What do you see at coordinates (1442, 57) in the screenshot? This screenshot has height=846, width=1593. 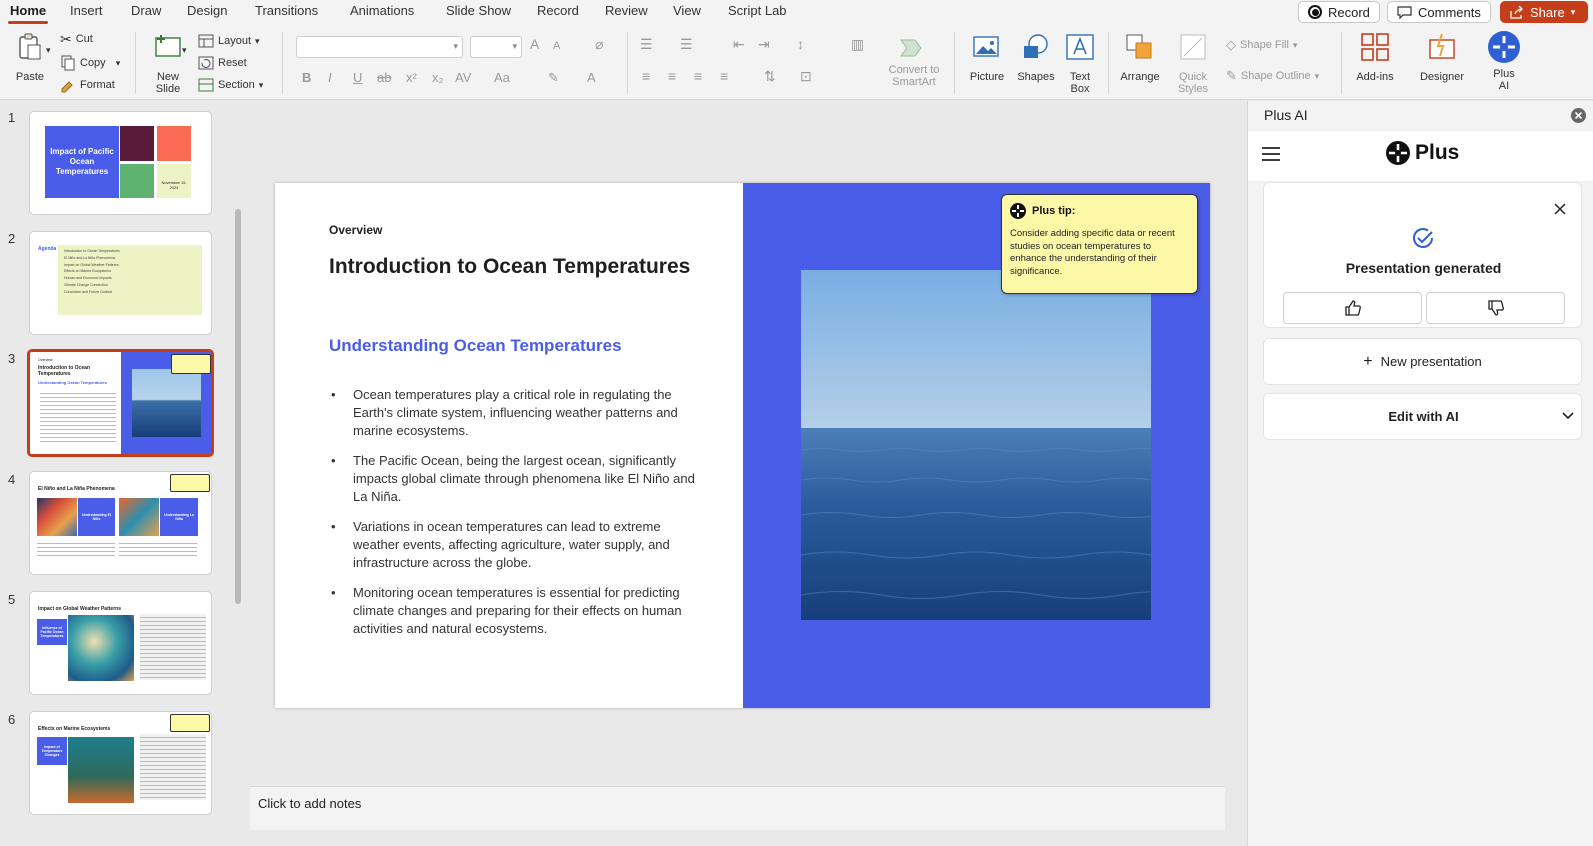 I see `designer-button: Designer` at bounding box center [1442, 57].